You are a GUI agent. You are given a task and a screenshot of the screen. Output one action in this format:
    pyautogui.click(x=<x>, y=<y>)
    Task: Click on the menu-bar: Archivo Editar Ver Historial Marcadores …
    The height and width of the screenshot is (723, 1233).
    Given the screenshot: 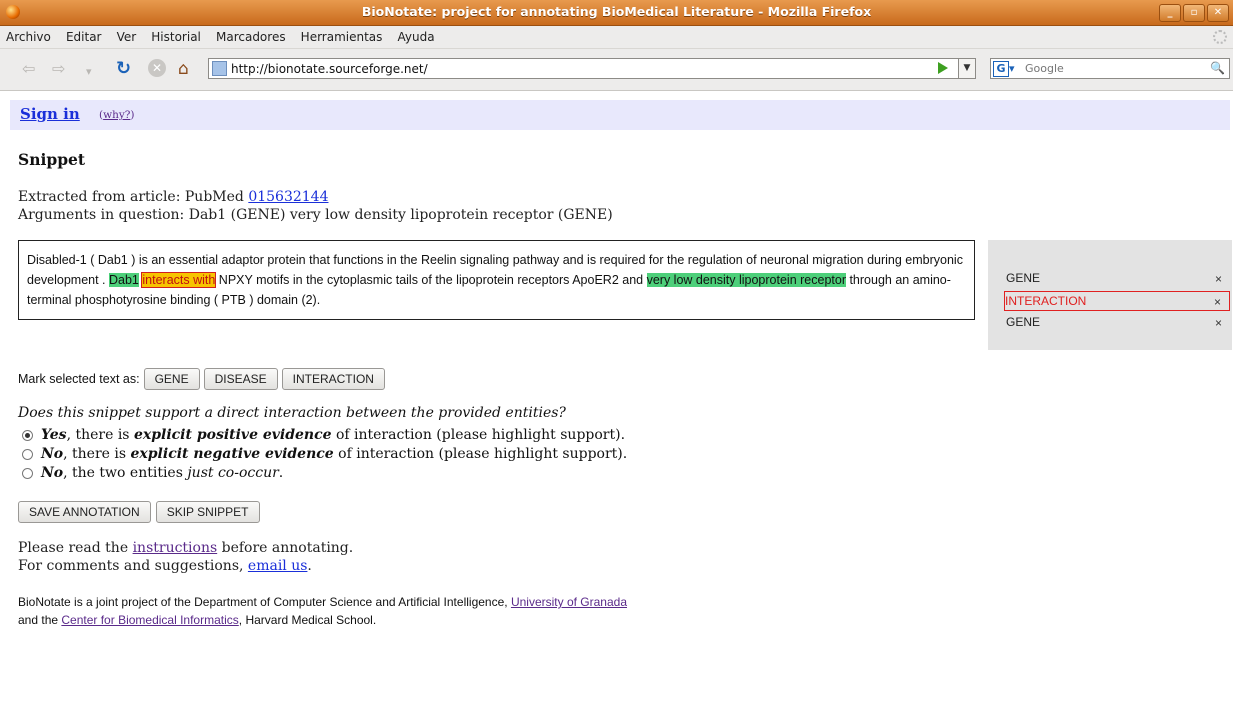 What is the action you would take?
    pyautogui.click(x=616, y=37)
    